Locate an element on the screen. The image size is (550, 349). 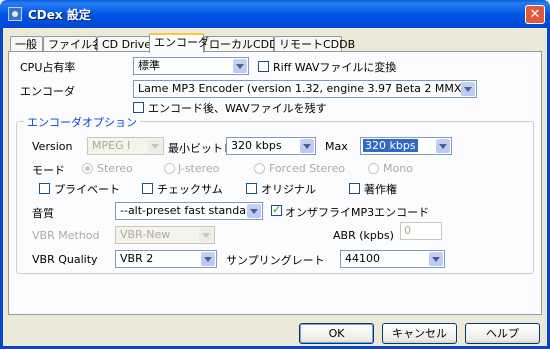
window-title: CDex 設定 is located at coordinates (59, 15).